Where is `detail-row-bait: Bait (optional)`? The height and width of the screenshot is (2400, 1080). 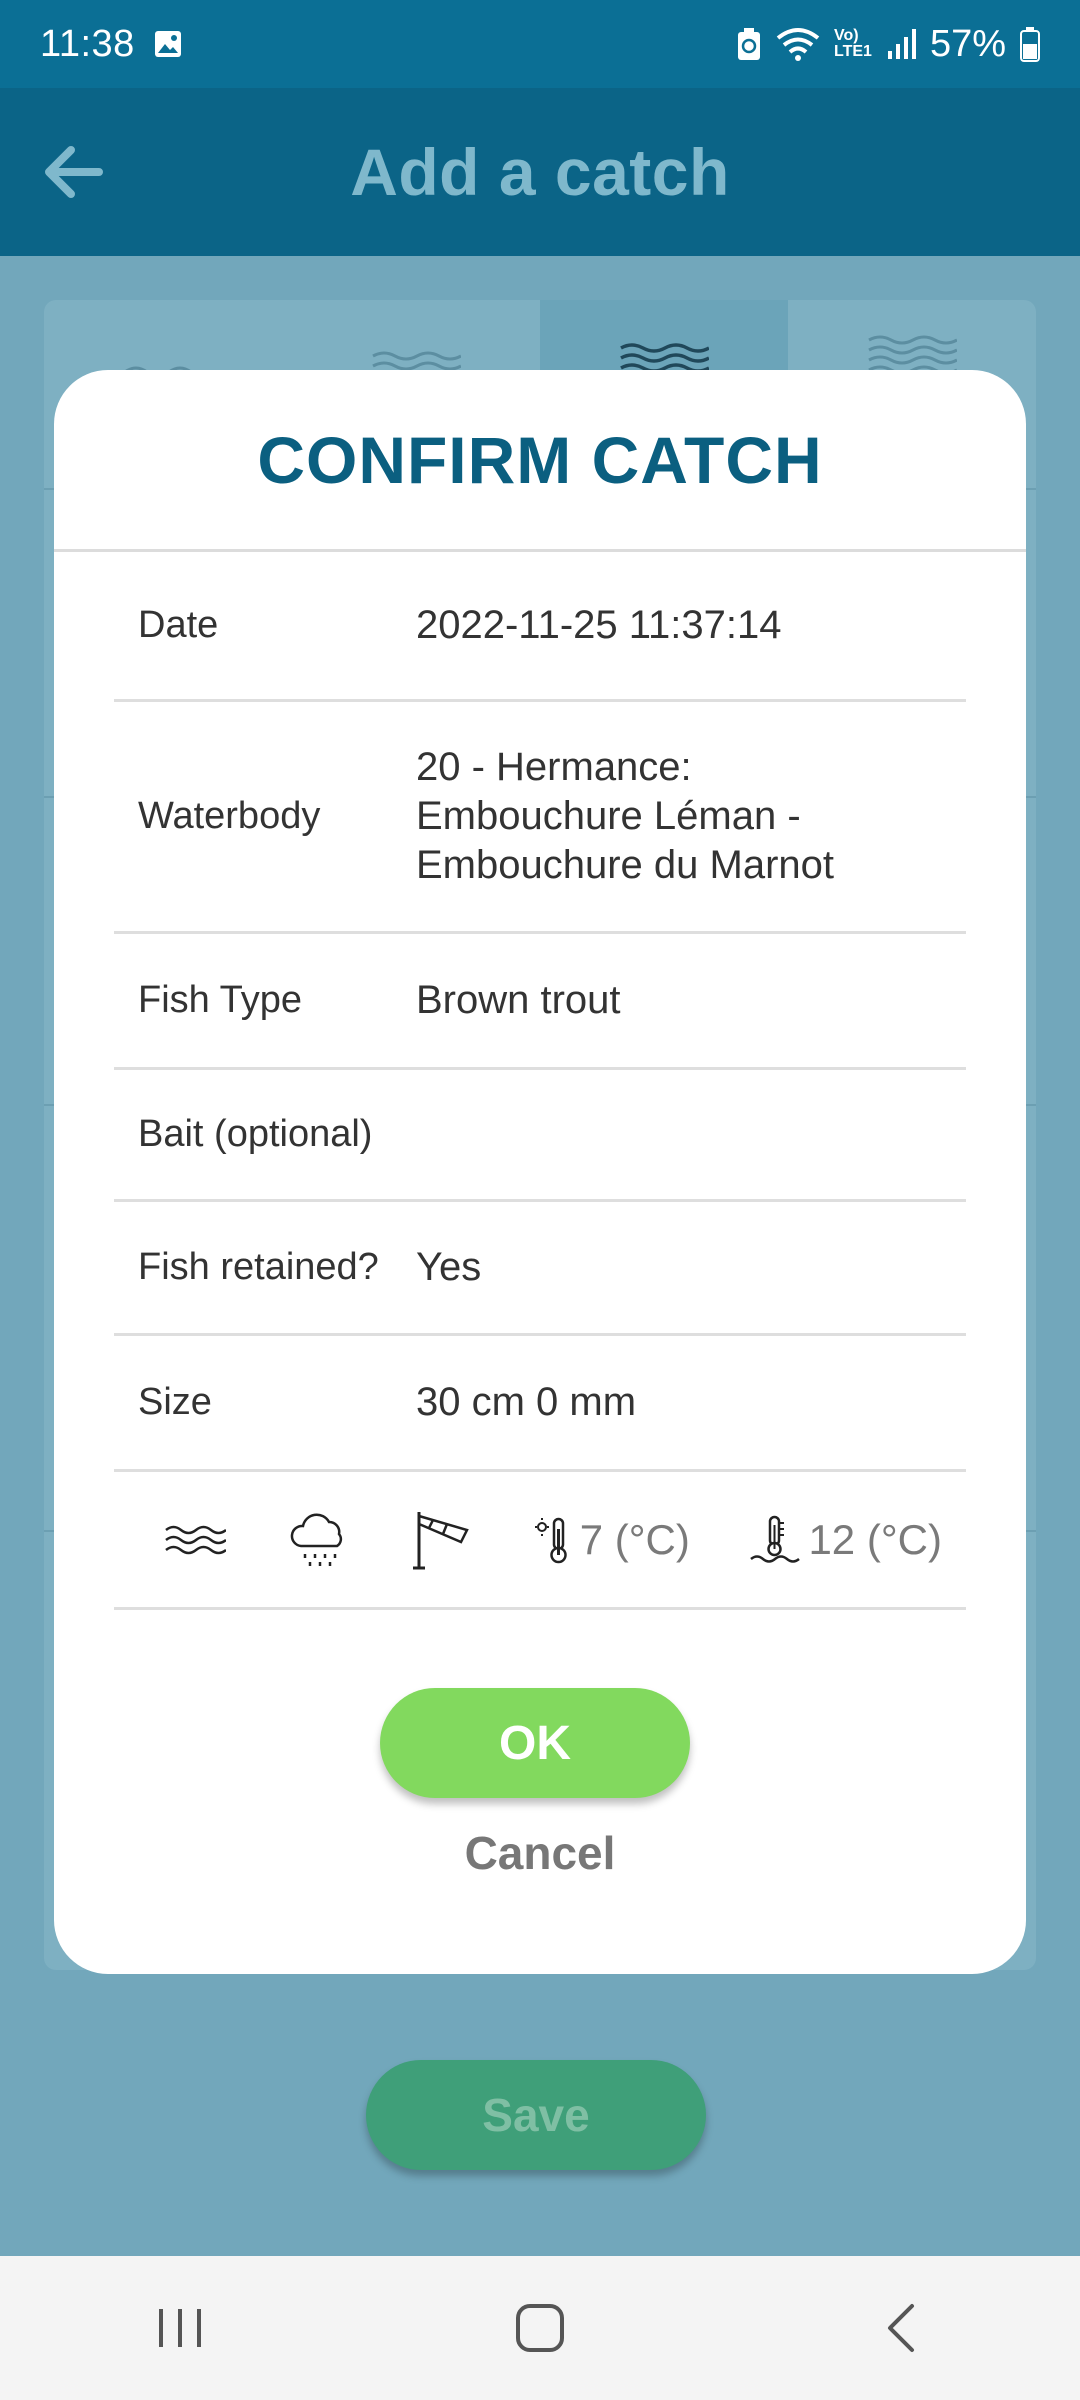 detail-row-bait: Bait (optional) is located at coordinates (540, 1136).